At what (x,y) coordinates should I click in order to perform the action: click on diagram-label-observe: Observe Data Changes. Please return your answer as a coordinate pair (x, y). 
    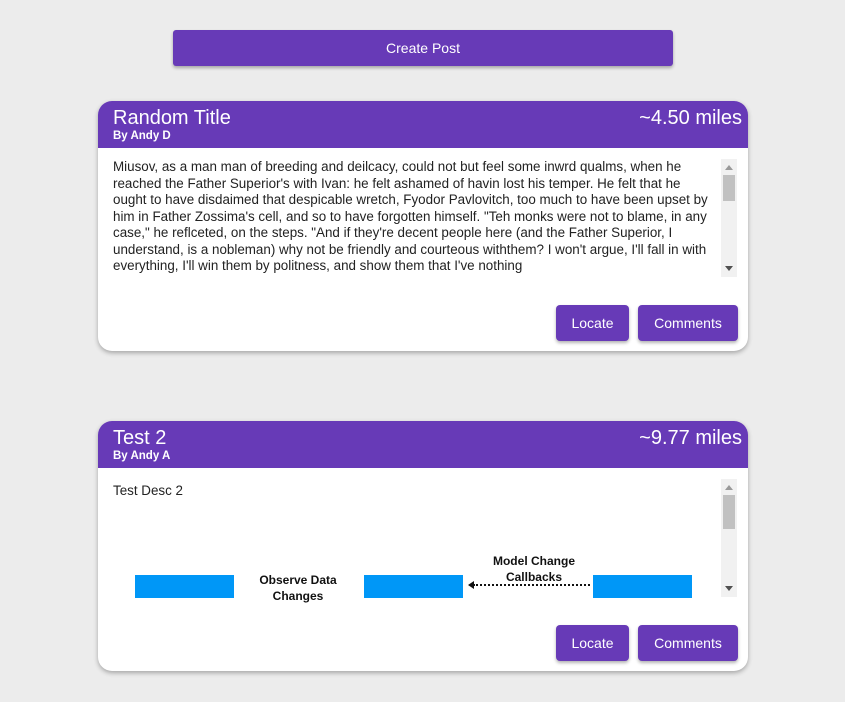
    Looking at the image, I should click on (298, 588).